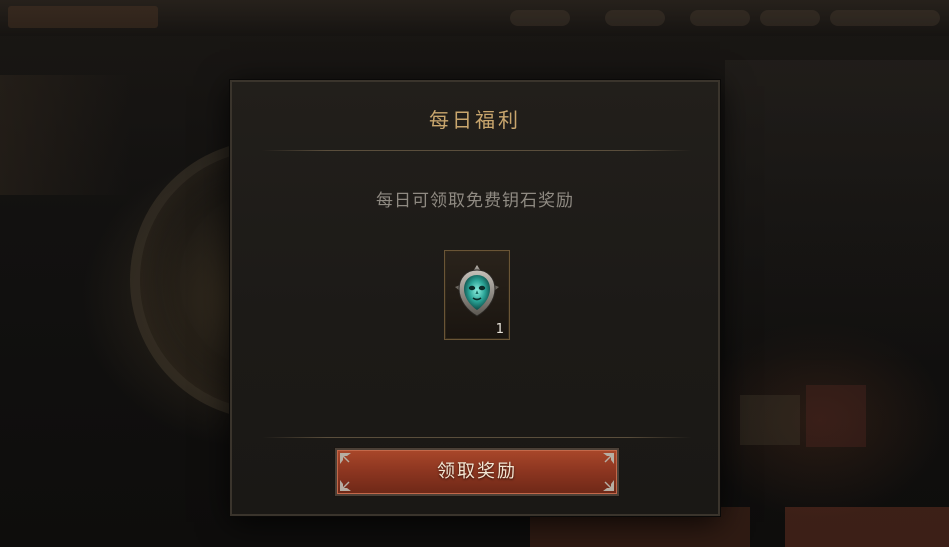  What do you see at coordinates (837, 210) in the screenshot?
I see `background-right-panel` at bounding box center [837, 210].